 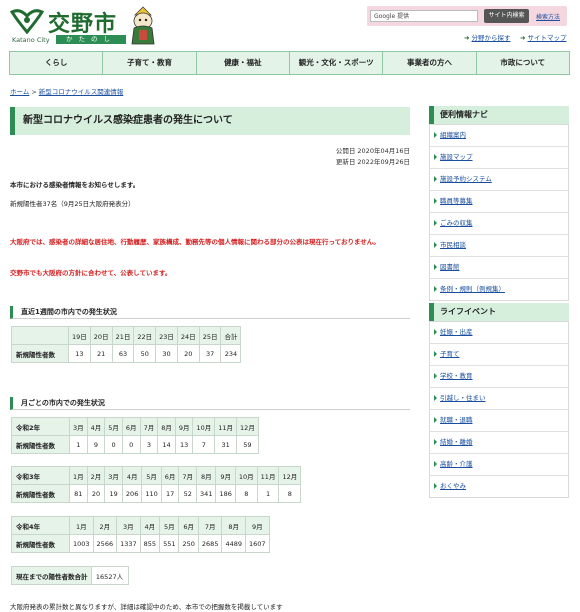 What do you see at coordinates (40, 475) in the screenshot?
I see `r3-year: 令和3年` at bounding box center [40, 475].